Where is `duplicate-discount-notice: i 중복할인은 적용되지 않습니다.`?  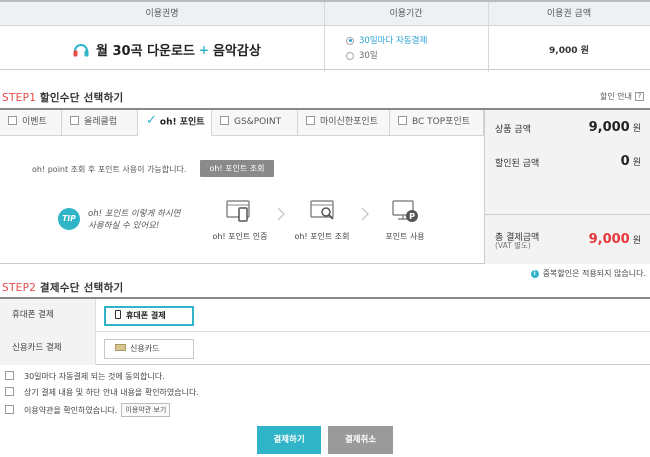
duplicate-discount-notice: i 중복할인은 적용되지 않습니다. is located at coordinates (588, 273).